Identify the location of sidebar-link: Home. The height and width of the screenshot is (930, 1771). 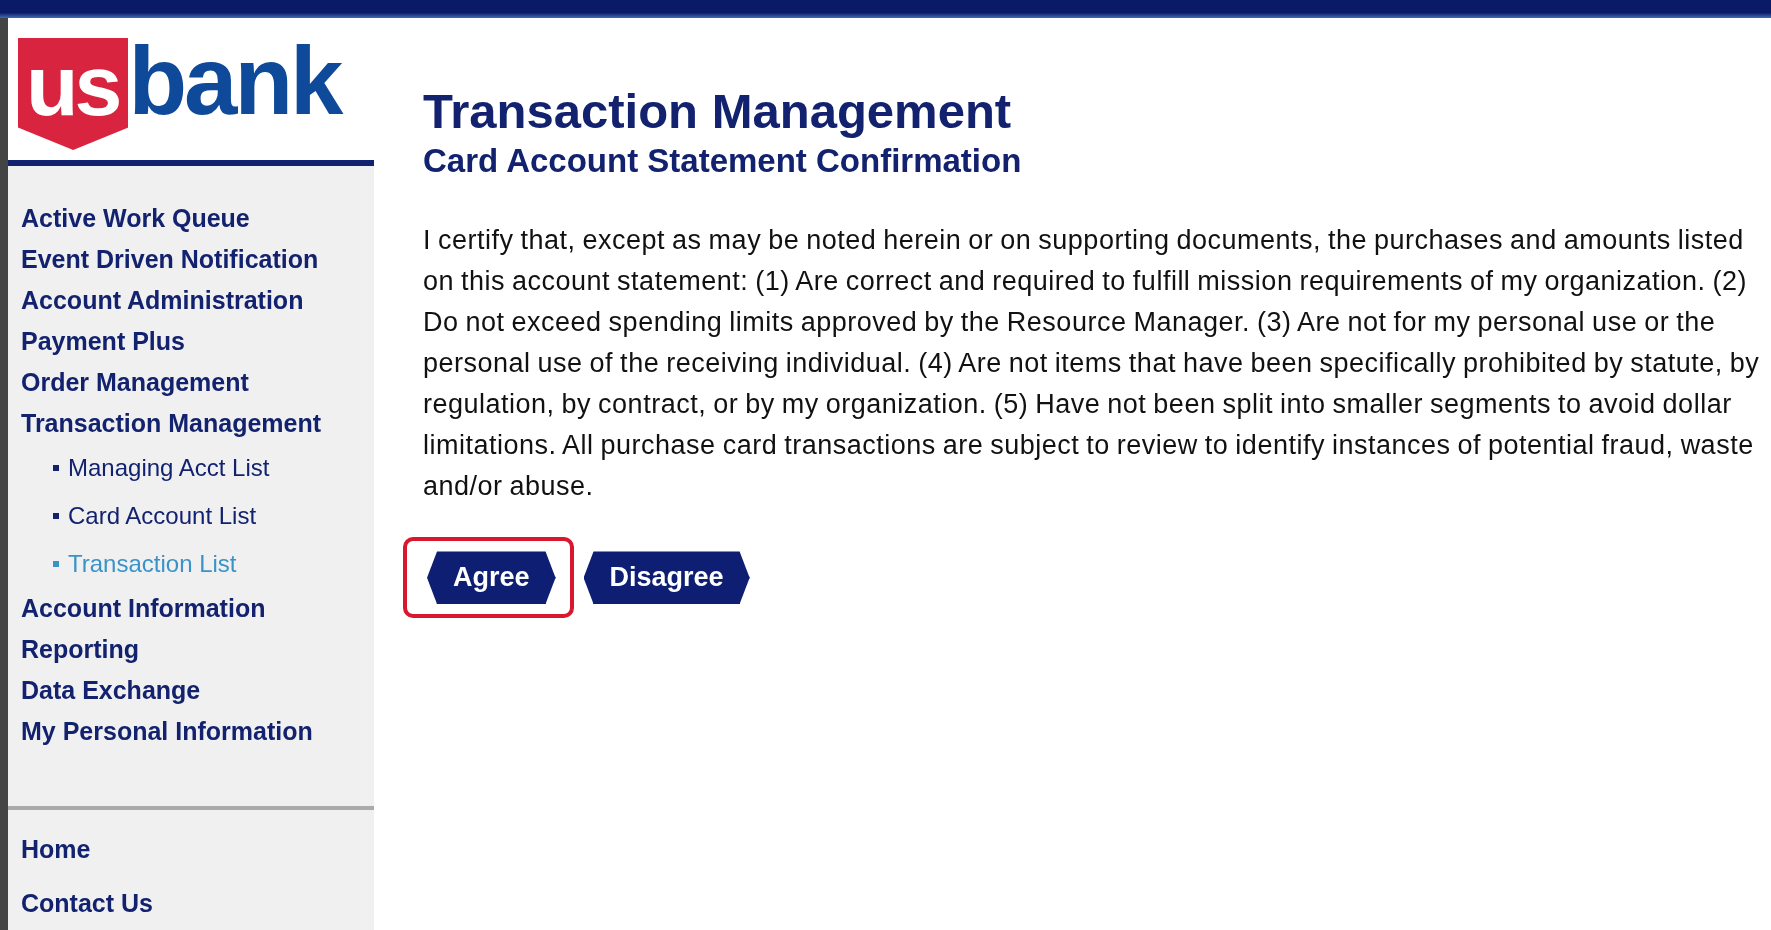
(191, 849).